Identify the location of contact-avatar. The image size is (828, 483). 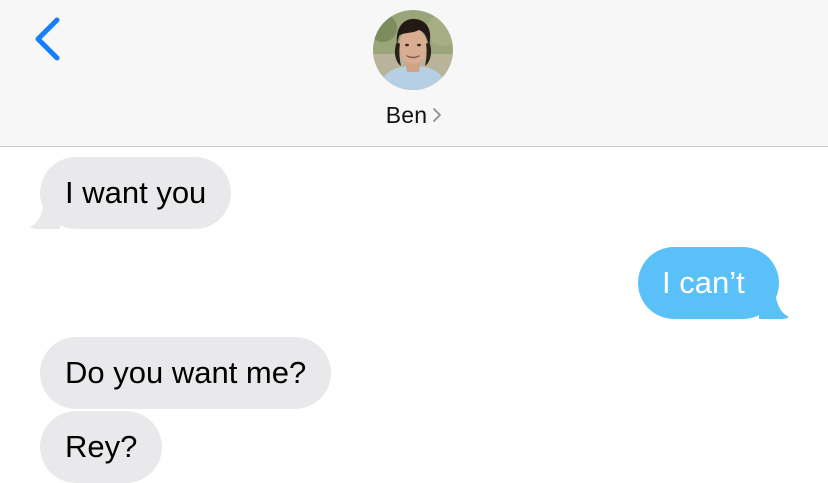
(413, 50).